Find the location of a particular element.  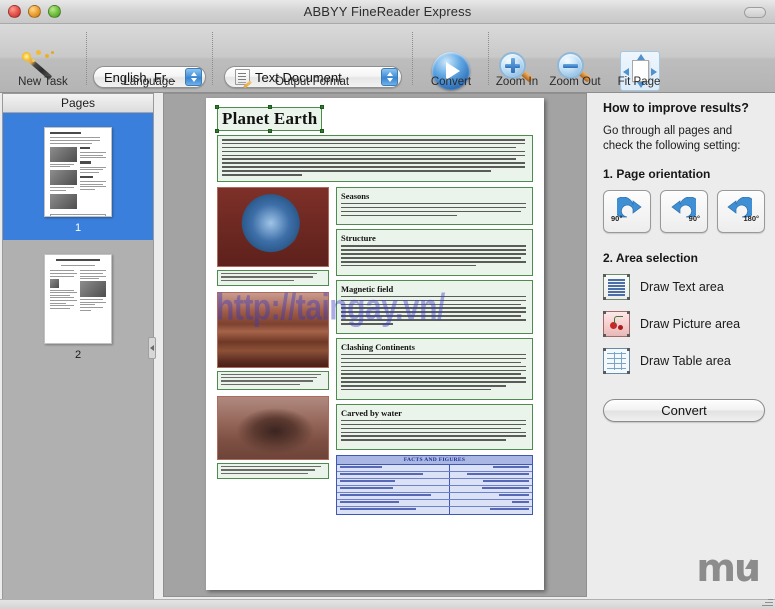

draw-picture-area-button: Draw Picture area is located at coordinates (684, 324).